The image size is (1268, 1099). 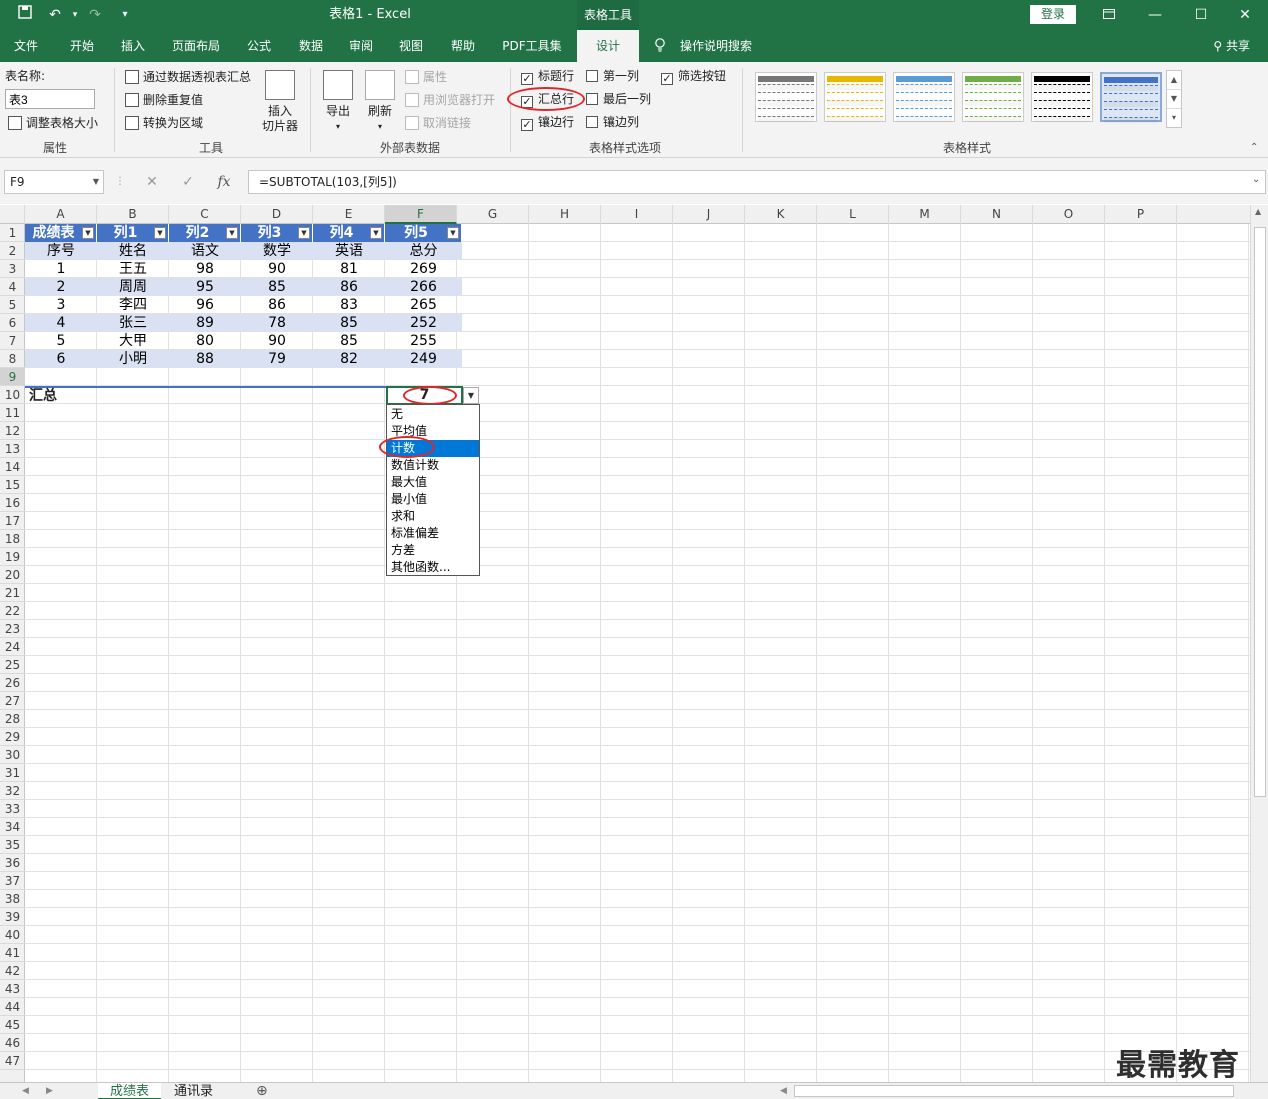 I want to click on column-header-n: N, so click(x=997, y=214).